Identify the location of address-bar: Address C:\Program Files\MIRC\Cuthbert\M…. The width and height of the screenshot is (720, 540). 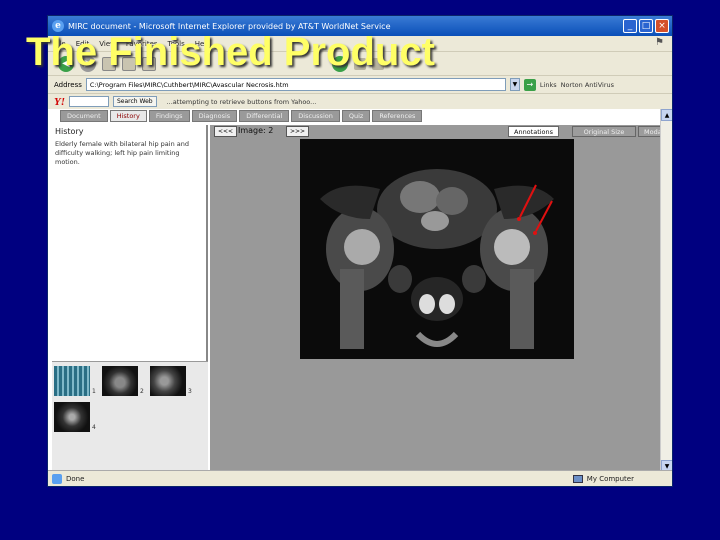
(360, 84).